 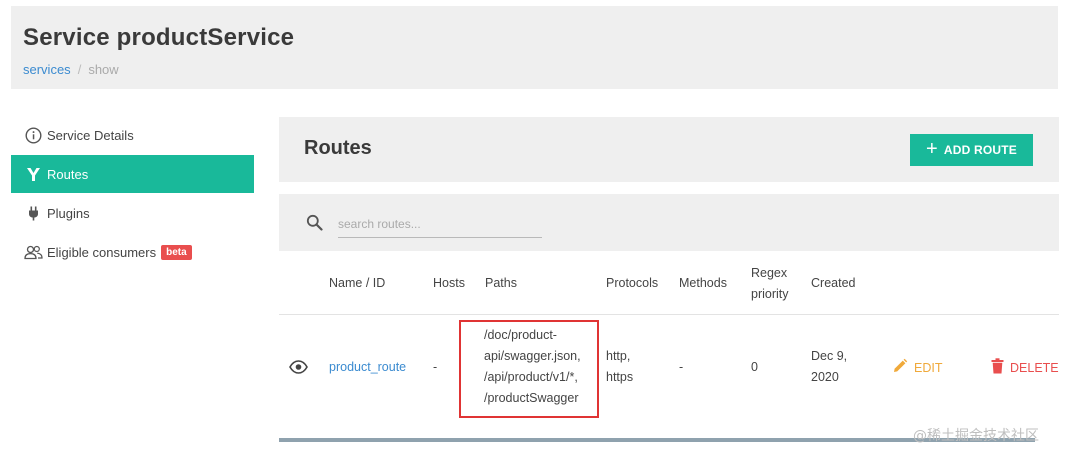 I want to click on route-protocols: http, https, so click(x=619, y=367).